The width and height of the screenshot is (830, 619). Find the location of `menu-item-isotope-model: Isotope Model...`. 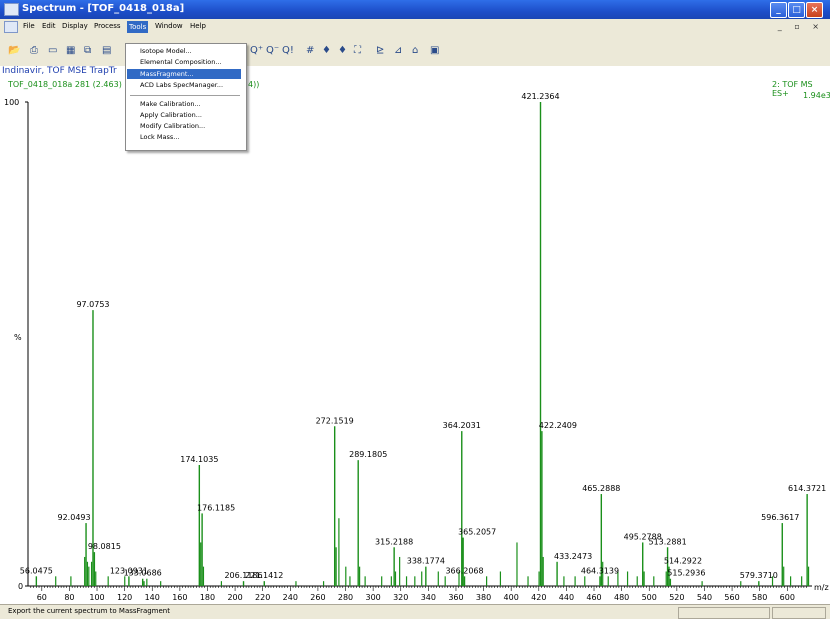

menu-item-isotope-model: Isotope Model... is located at coordinates (166, 51).